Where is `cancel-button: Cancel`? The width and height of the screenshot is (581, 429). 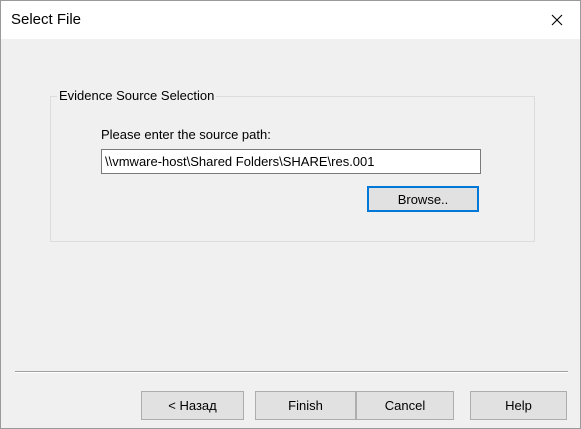 cancel-button: Cancel is located at coordinates (405, 405).